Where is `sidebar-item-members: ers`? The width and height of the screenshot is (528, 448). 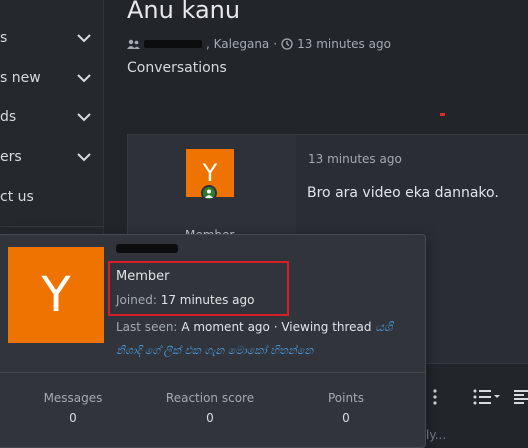 sidebar-item-members: ers is located at coordinates (52, 157).